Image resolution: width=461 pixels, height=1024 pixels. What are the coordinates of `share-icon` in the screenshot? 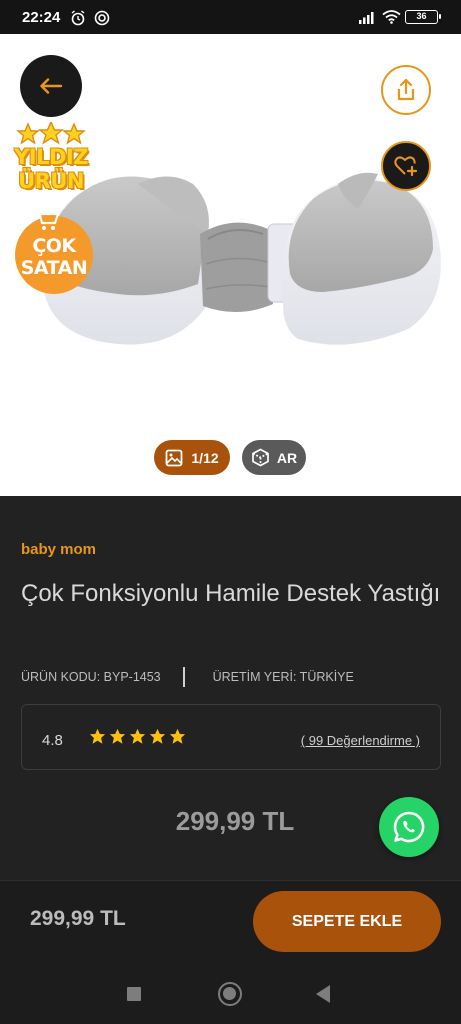 It's located at (406, 89).